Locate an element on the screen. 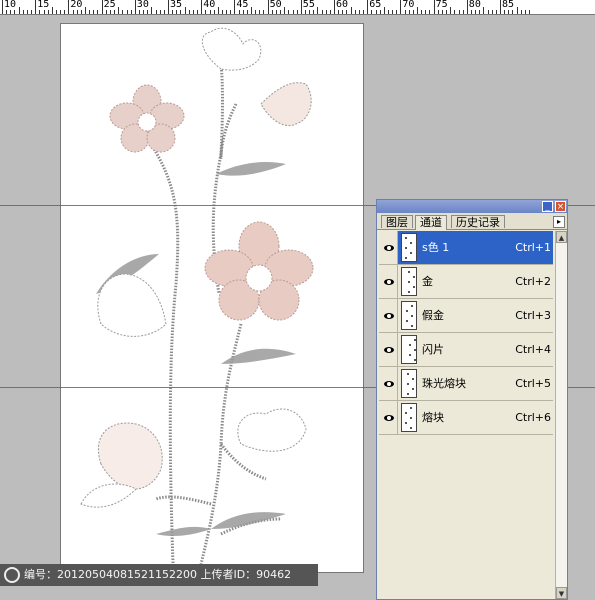 This screenshot has height=600, width=595. minimize-button: _ is located at coordinates (547, 206).